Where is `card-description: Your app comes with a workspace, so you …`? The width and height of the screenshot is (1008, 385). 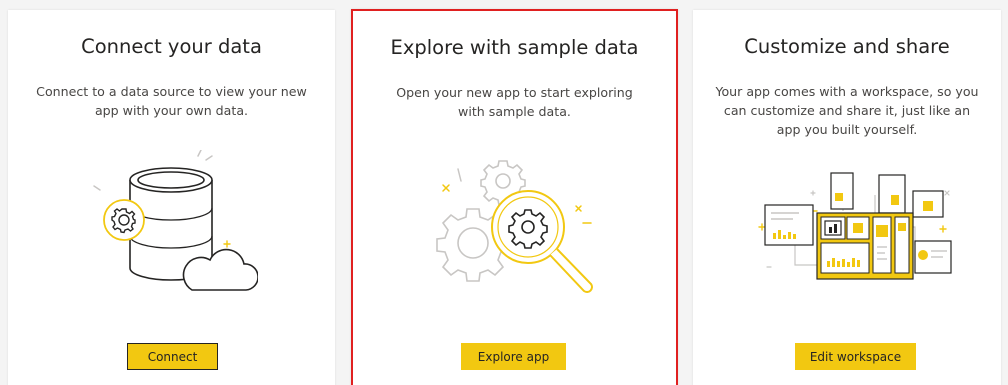 card-description: Your app comes with a workspace, so you … is located at coordinates (847, 110).